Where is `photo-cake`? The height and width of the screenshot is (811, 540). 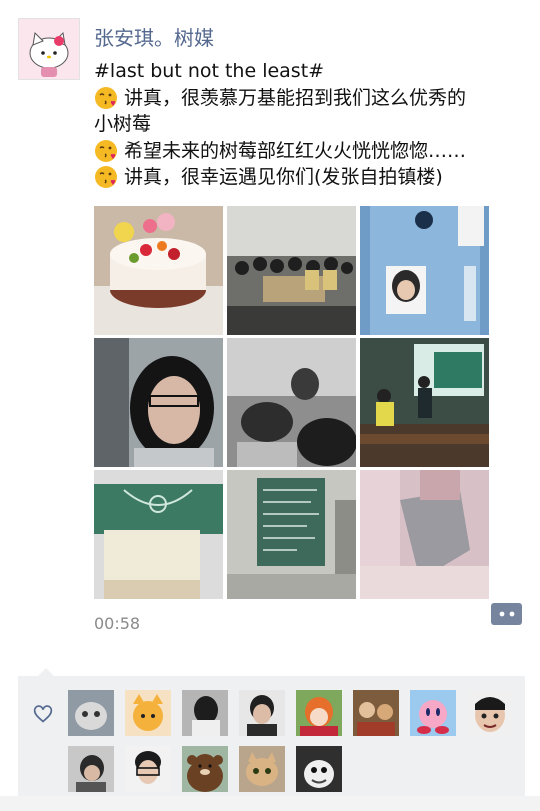
photo-cake is located at coordinates (158, 270).